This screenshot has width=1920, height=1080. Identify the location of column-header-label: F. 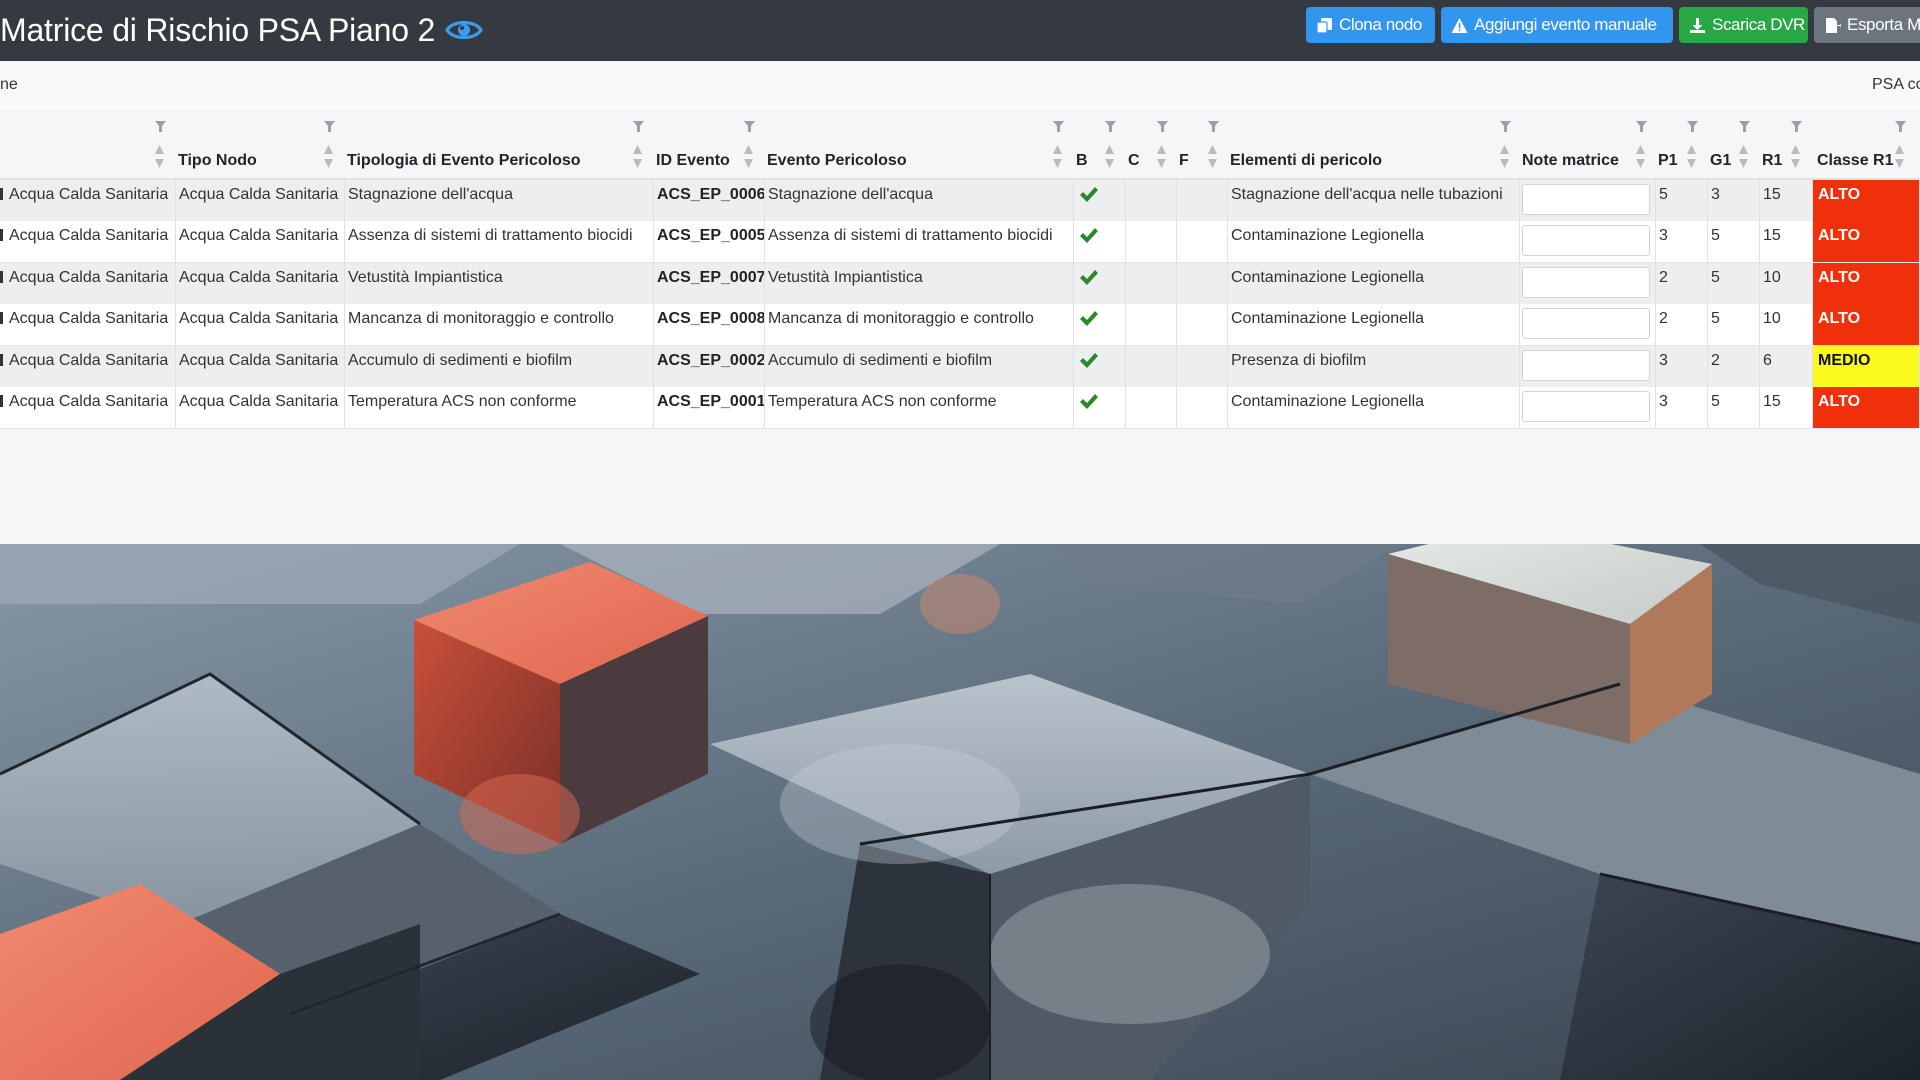
(1184, 160).